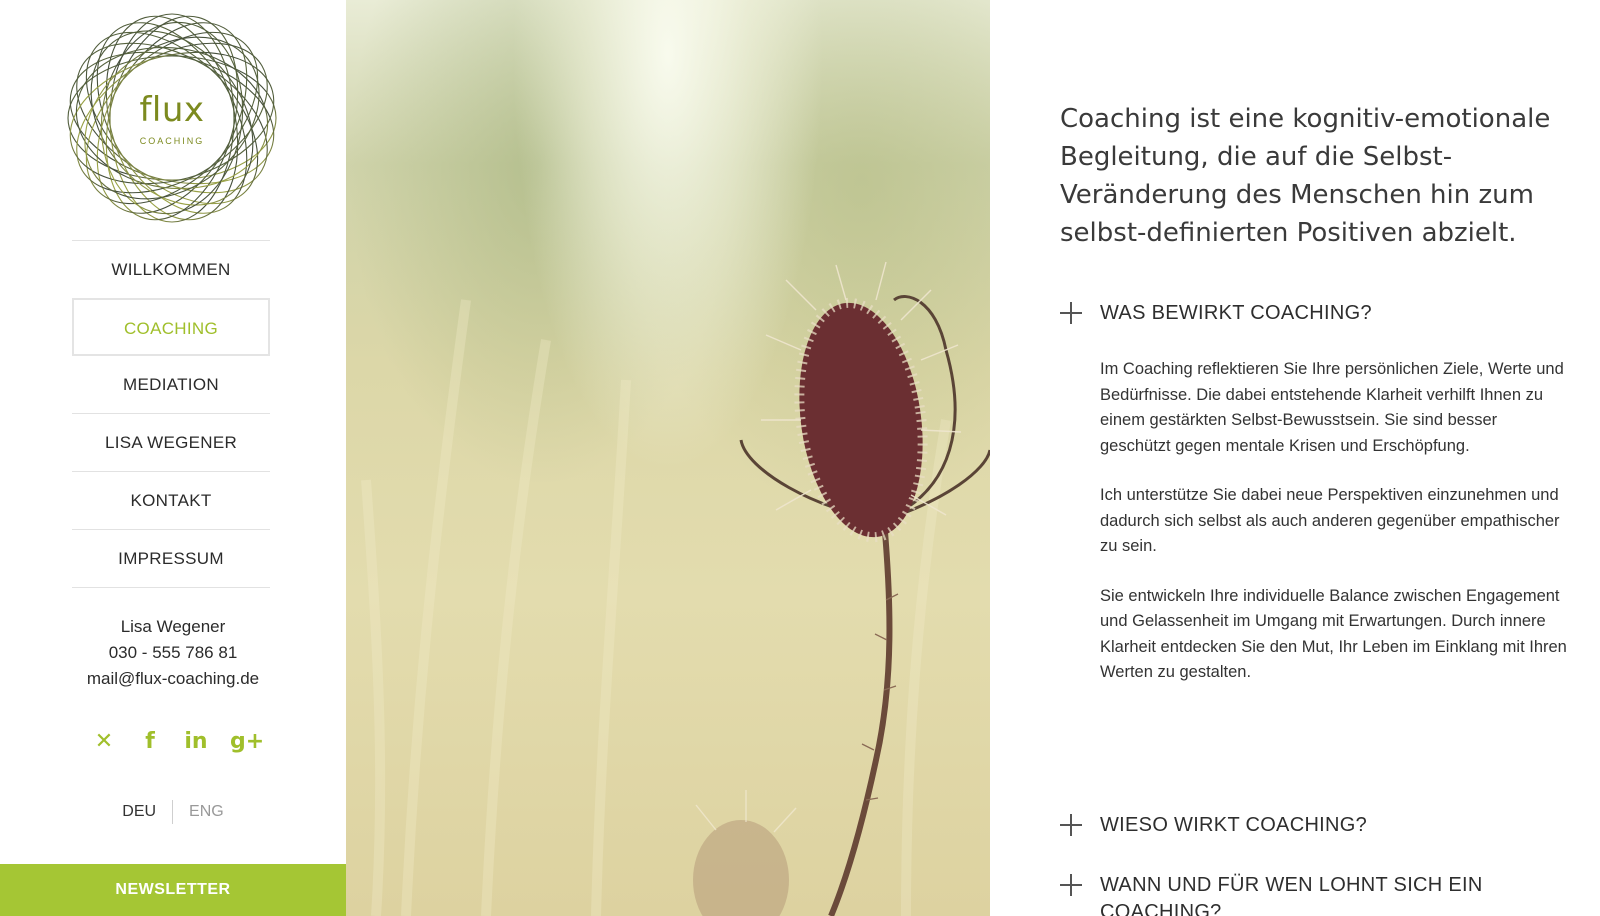 The image size is (1600, 916). What do you see at coordinates (173, 742) in the screenshot?
I see `social-links: ✕ f in g+` at bounding box center [173, 742].